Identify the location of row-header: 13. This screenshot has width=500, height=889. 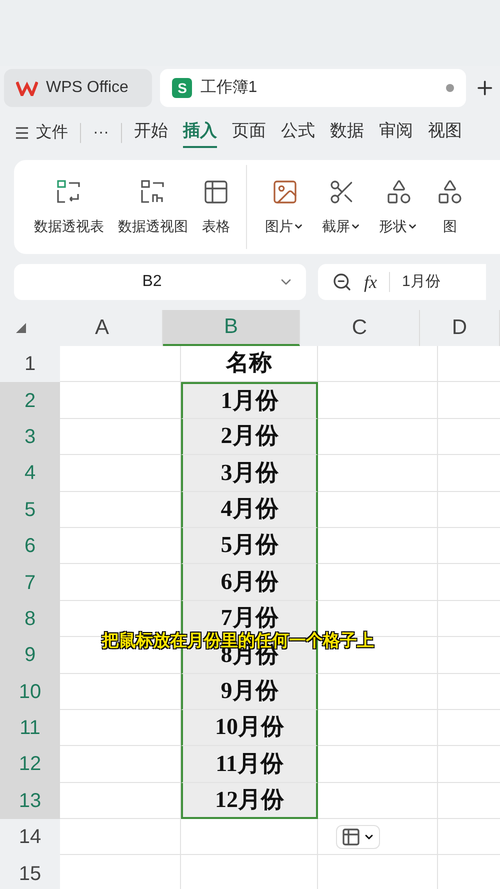
(30, 801).